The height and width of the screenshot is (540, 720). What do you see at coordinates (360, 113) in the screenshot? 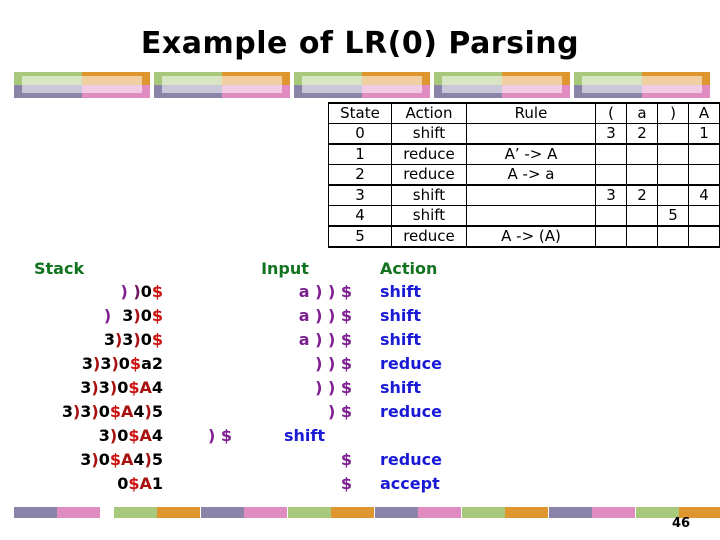
I see `lr-header-cell: State` at bounding box center [360, 113].